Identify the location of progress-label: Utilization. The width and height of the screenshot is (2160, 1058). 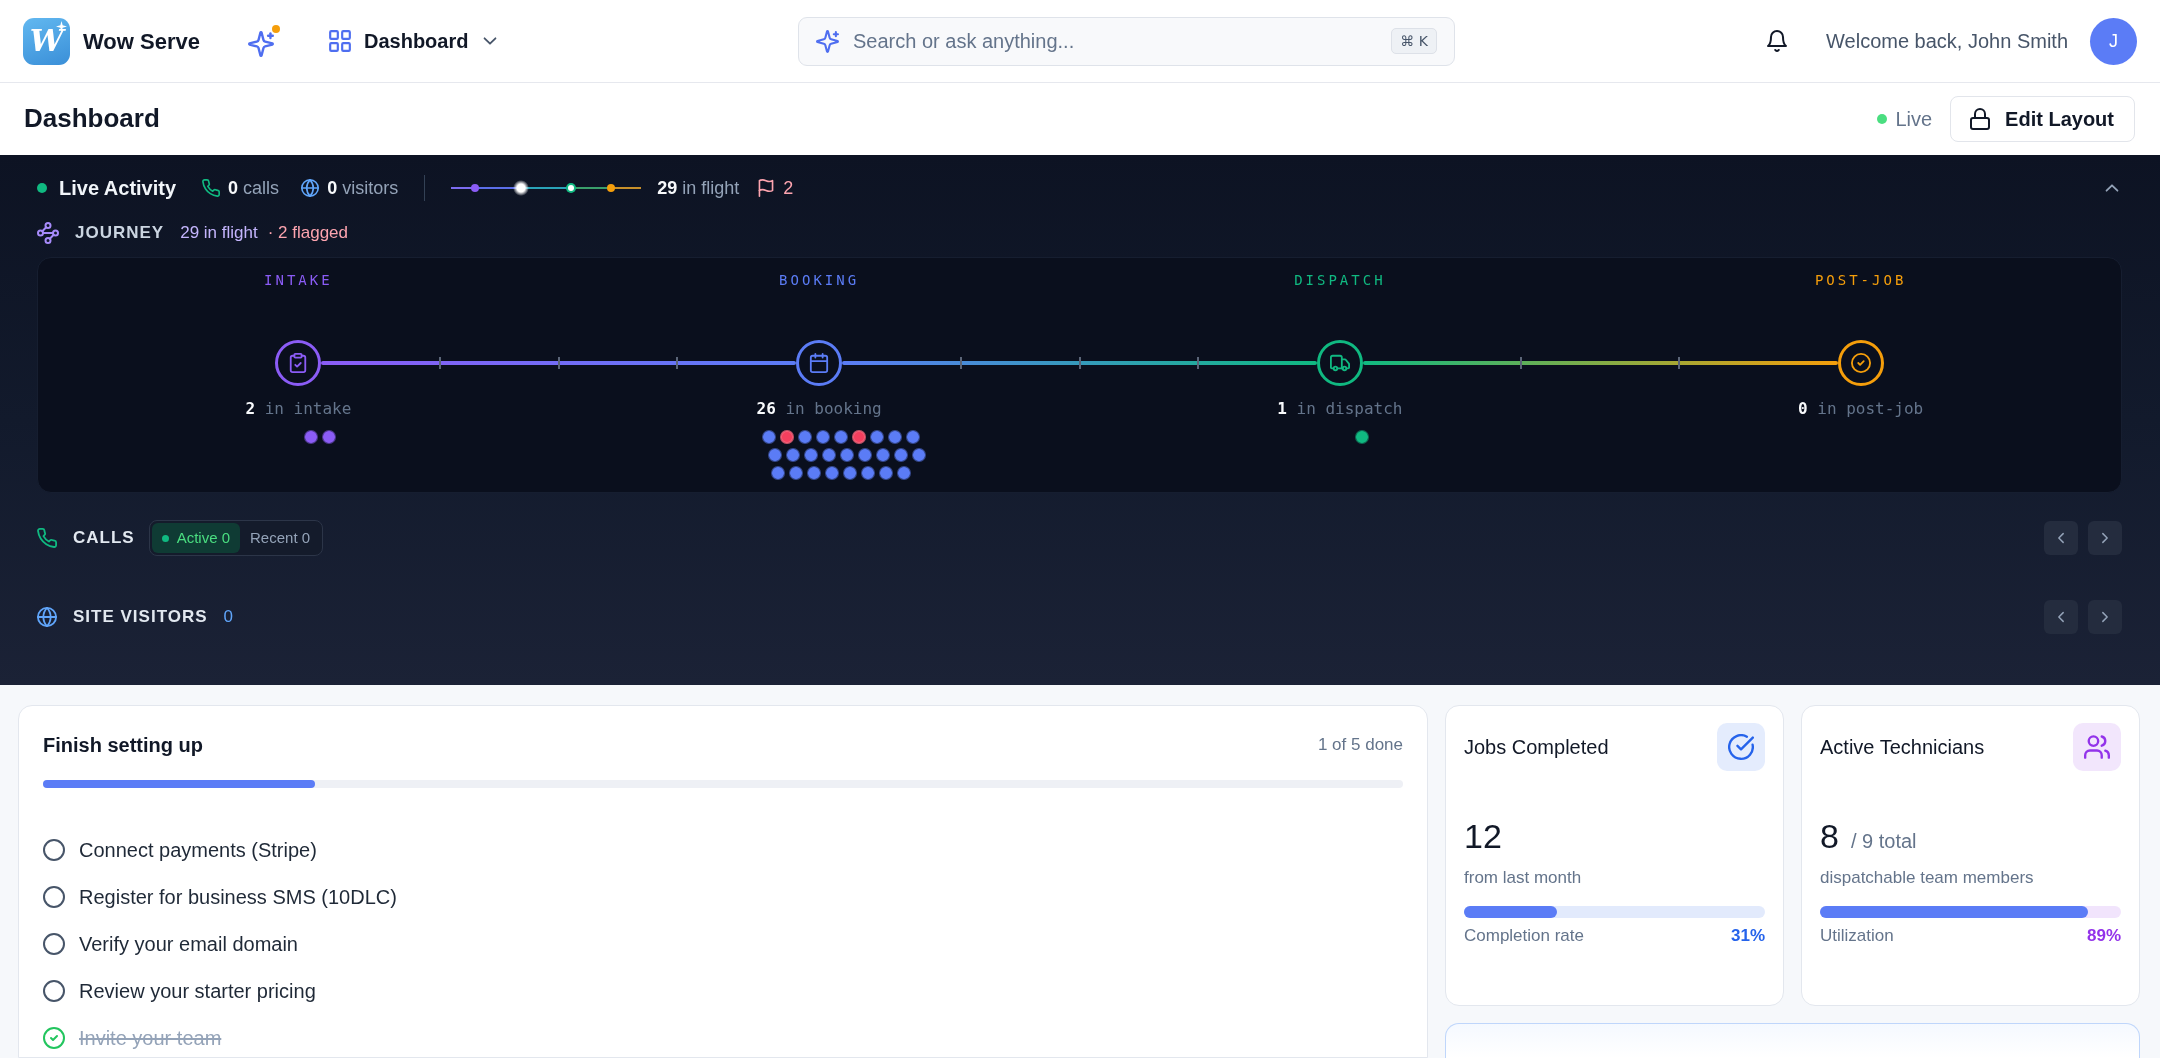
(1857, 936).